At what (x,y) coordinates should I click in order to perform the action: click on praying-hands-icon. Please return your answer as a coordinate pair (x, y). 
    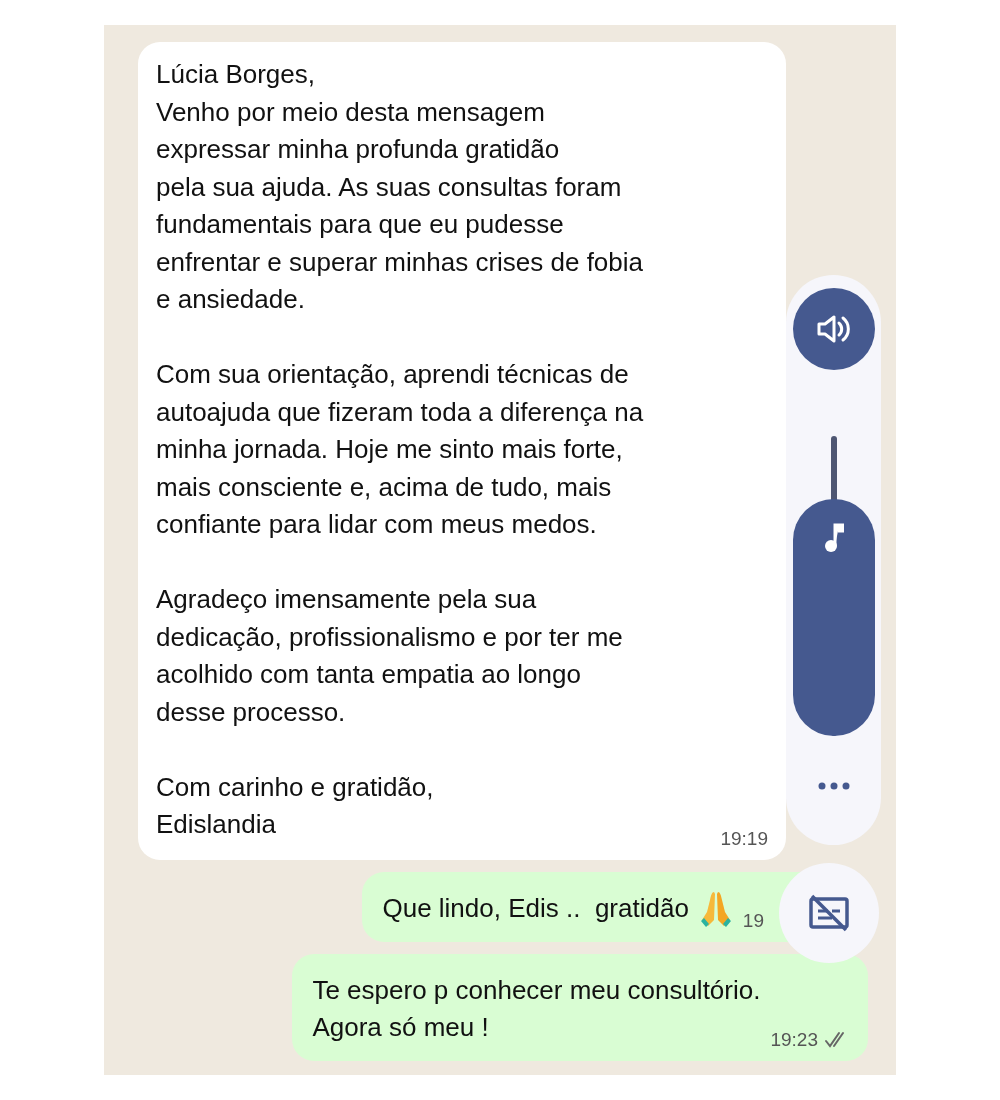
    Looking at the image, I should click on (715, 908).